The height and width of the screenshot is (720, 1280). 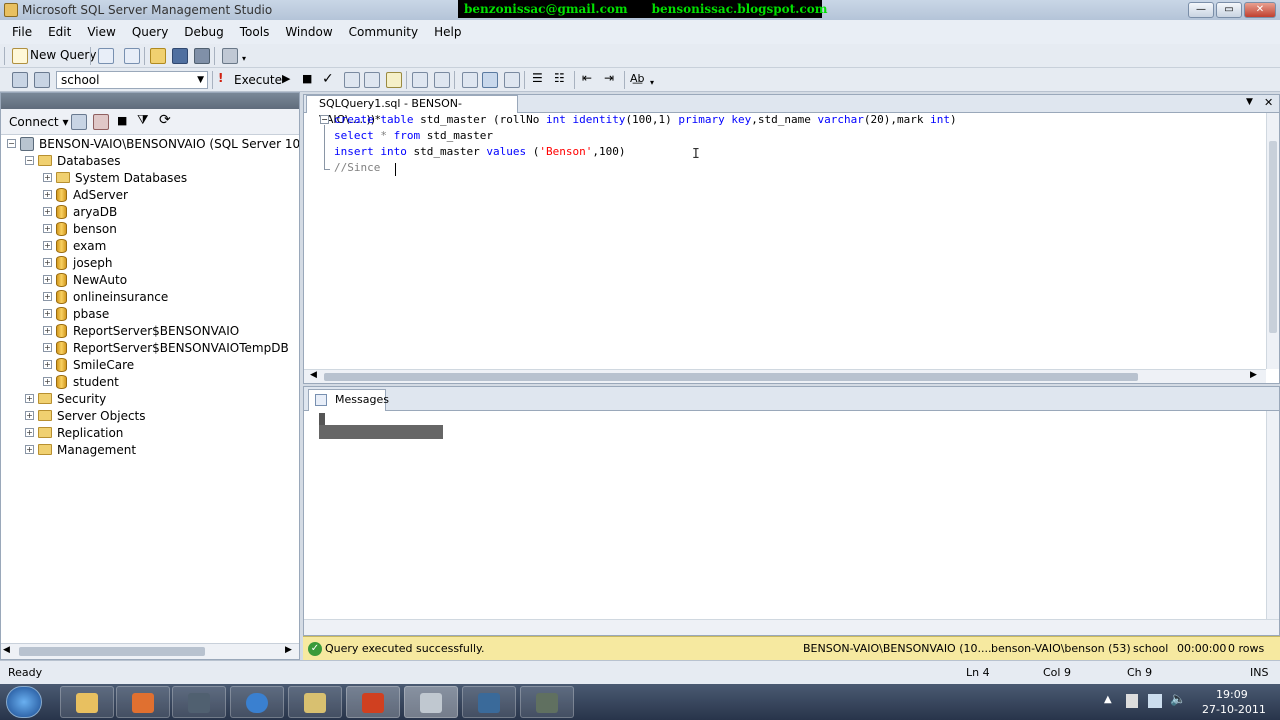 What do you see at coordinates (65, 398) in the screenshot?
I see `tree-node-security: + Security` at bounding box center [65, 398].